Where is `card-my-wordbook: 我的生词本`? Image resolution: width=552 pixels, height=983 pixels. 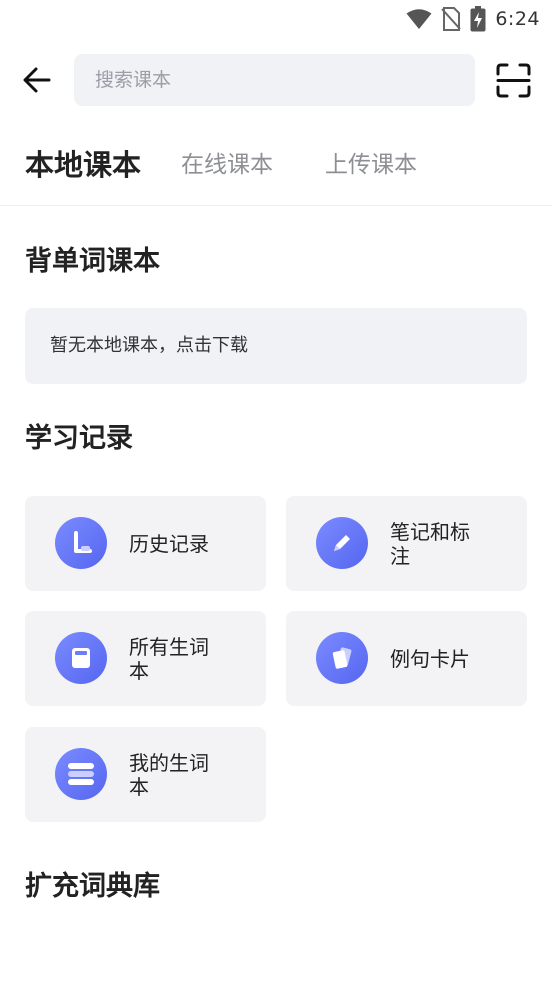
card-my-wordbook: 我的生词本 is located at coordinates (145, 774).